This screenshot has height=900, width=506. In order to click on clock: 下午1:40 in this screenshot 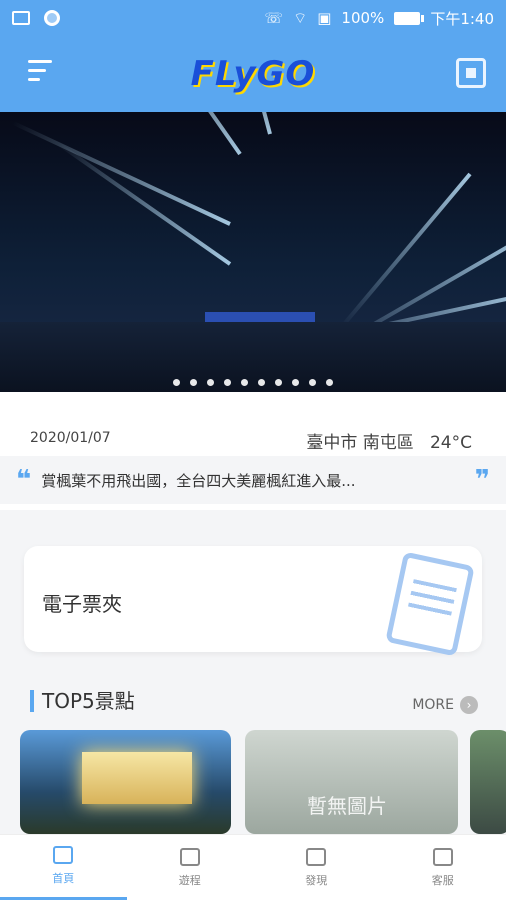, I will do `click(462, 18)`.